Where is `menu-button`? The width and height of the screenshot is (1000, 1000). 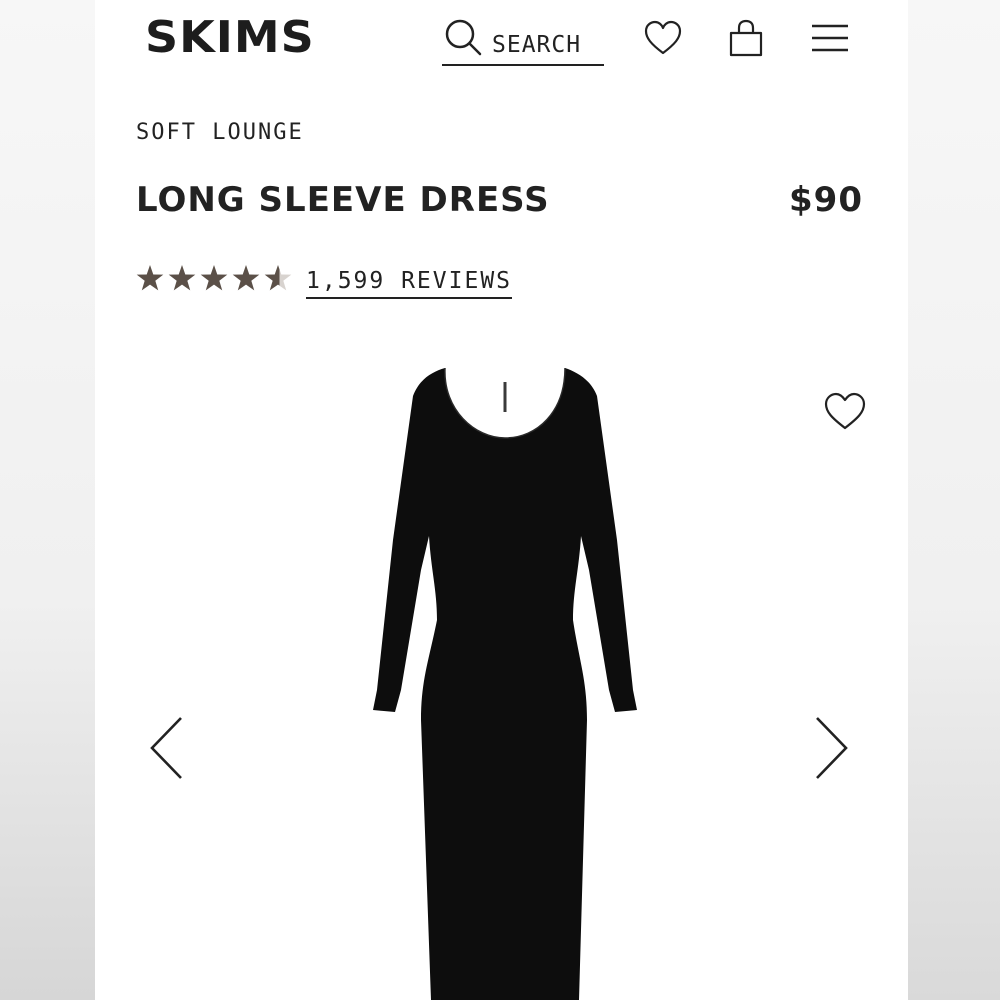 menu-button is located at coordinates (830, 40).